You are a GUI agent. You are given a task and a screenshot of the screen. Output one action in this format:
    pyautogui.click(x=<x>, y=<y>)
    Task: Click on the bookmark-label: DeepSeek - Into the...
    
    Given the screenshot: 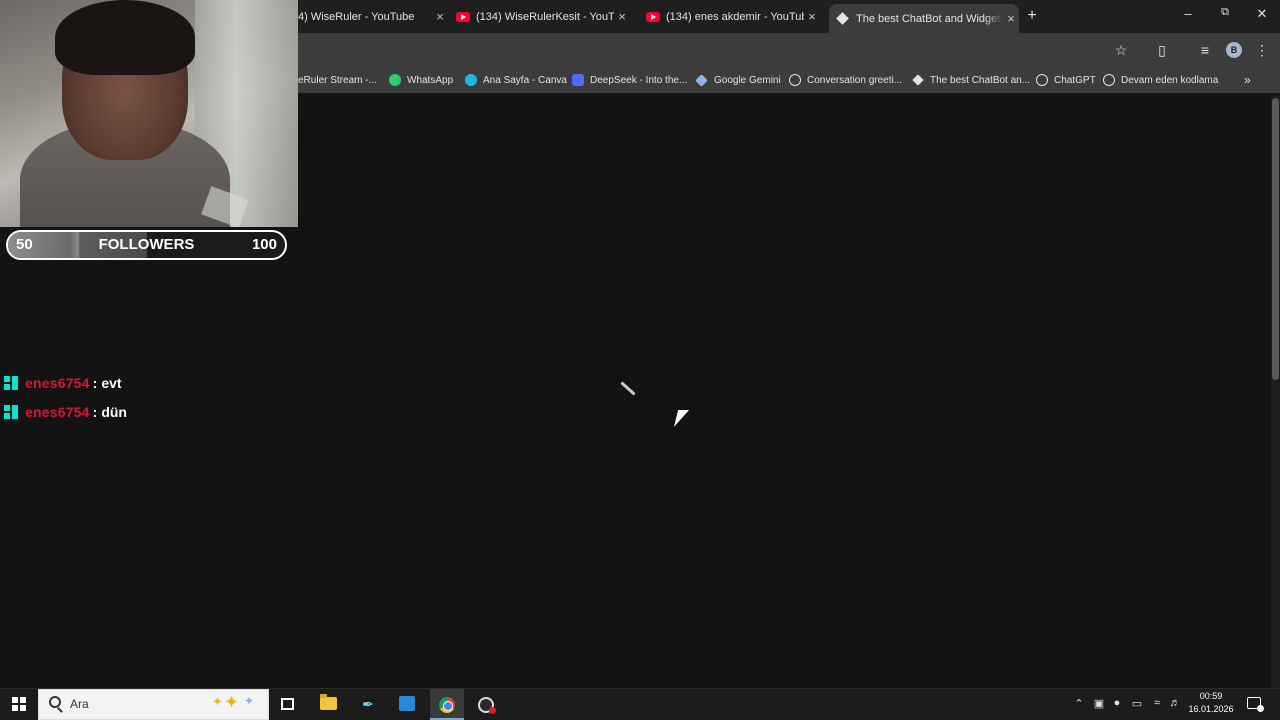 What is the action you would take?
    pyautogui.click(x=639, y=80)
    